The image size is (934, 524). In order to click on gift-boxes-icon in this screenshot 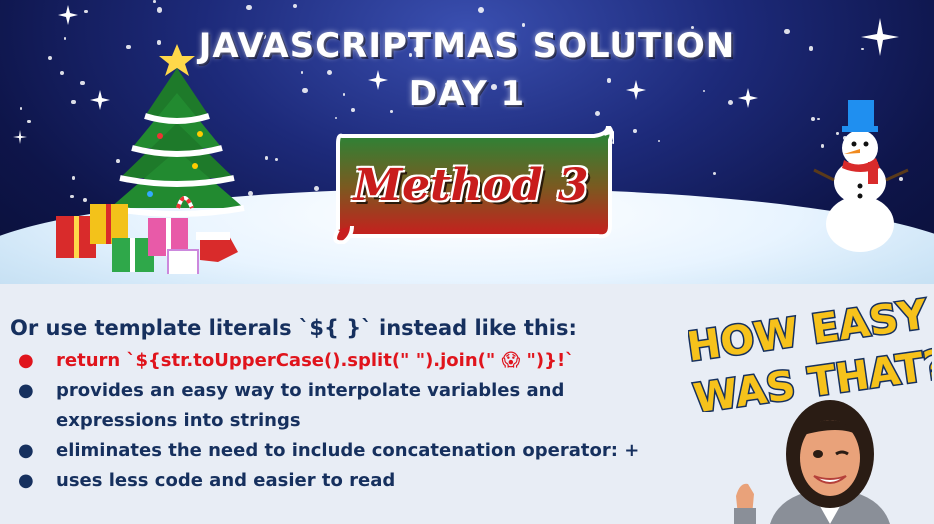, I will do `click(147, 235)`.